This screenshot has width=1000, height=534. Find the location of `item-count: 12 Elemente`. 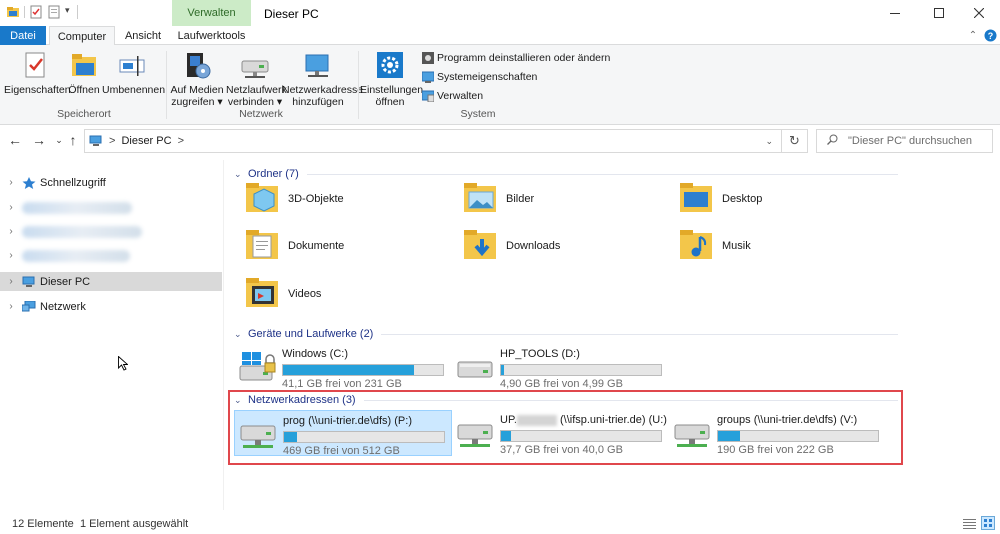

item-count: 12 Elemente is located at coordinates (43, 524).